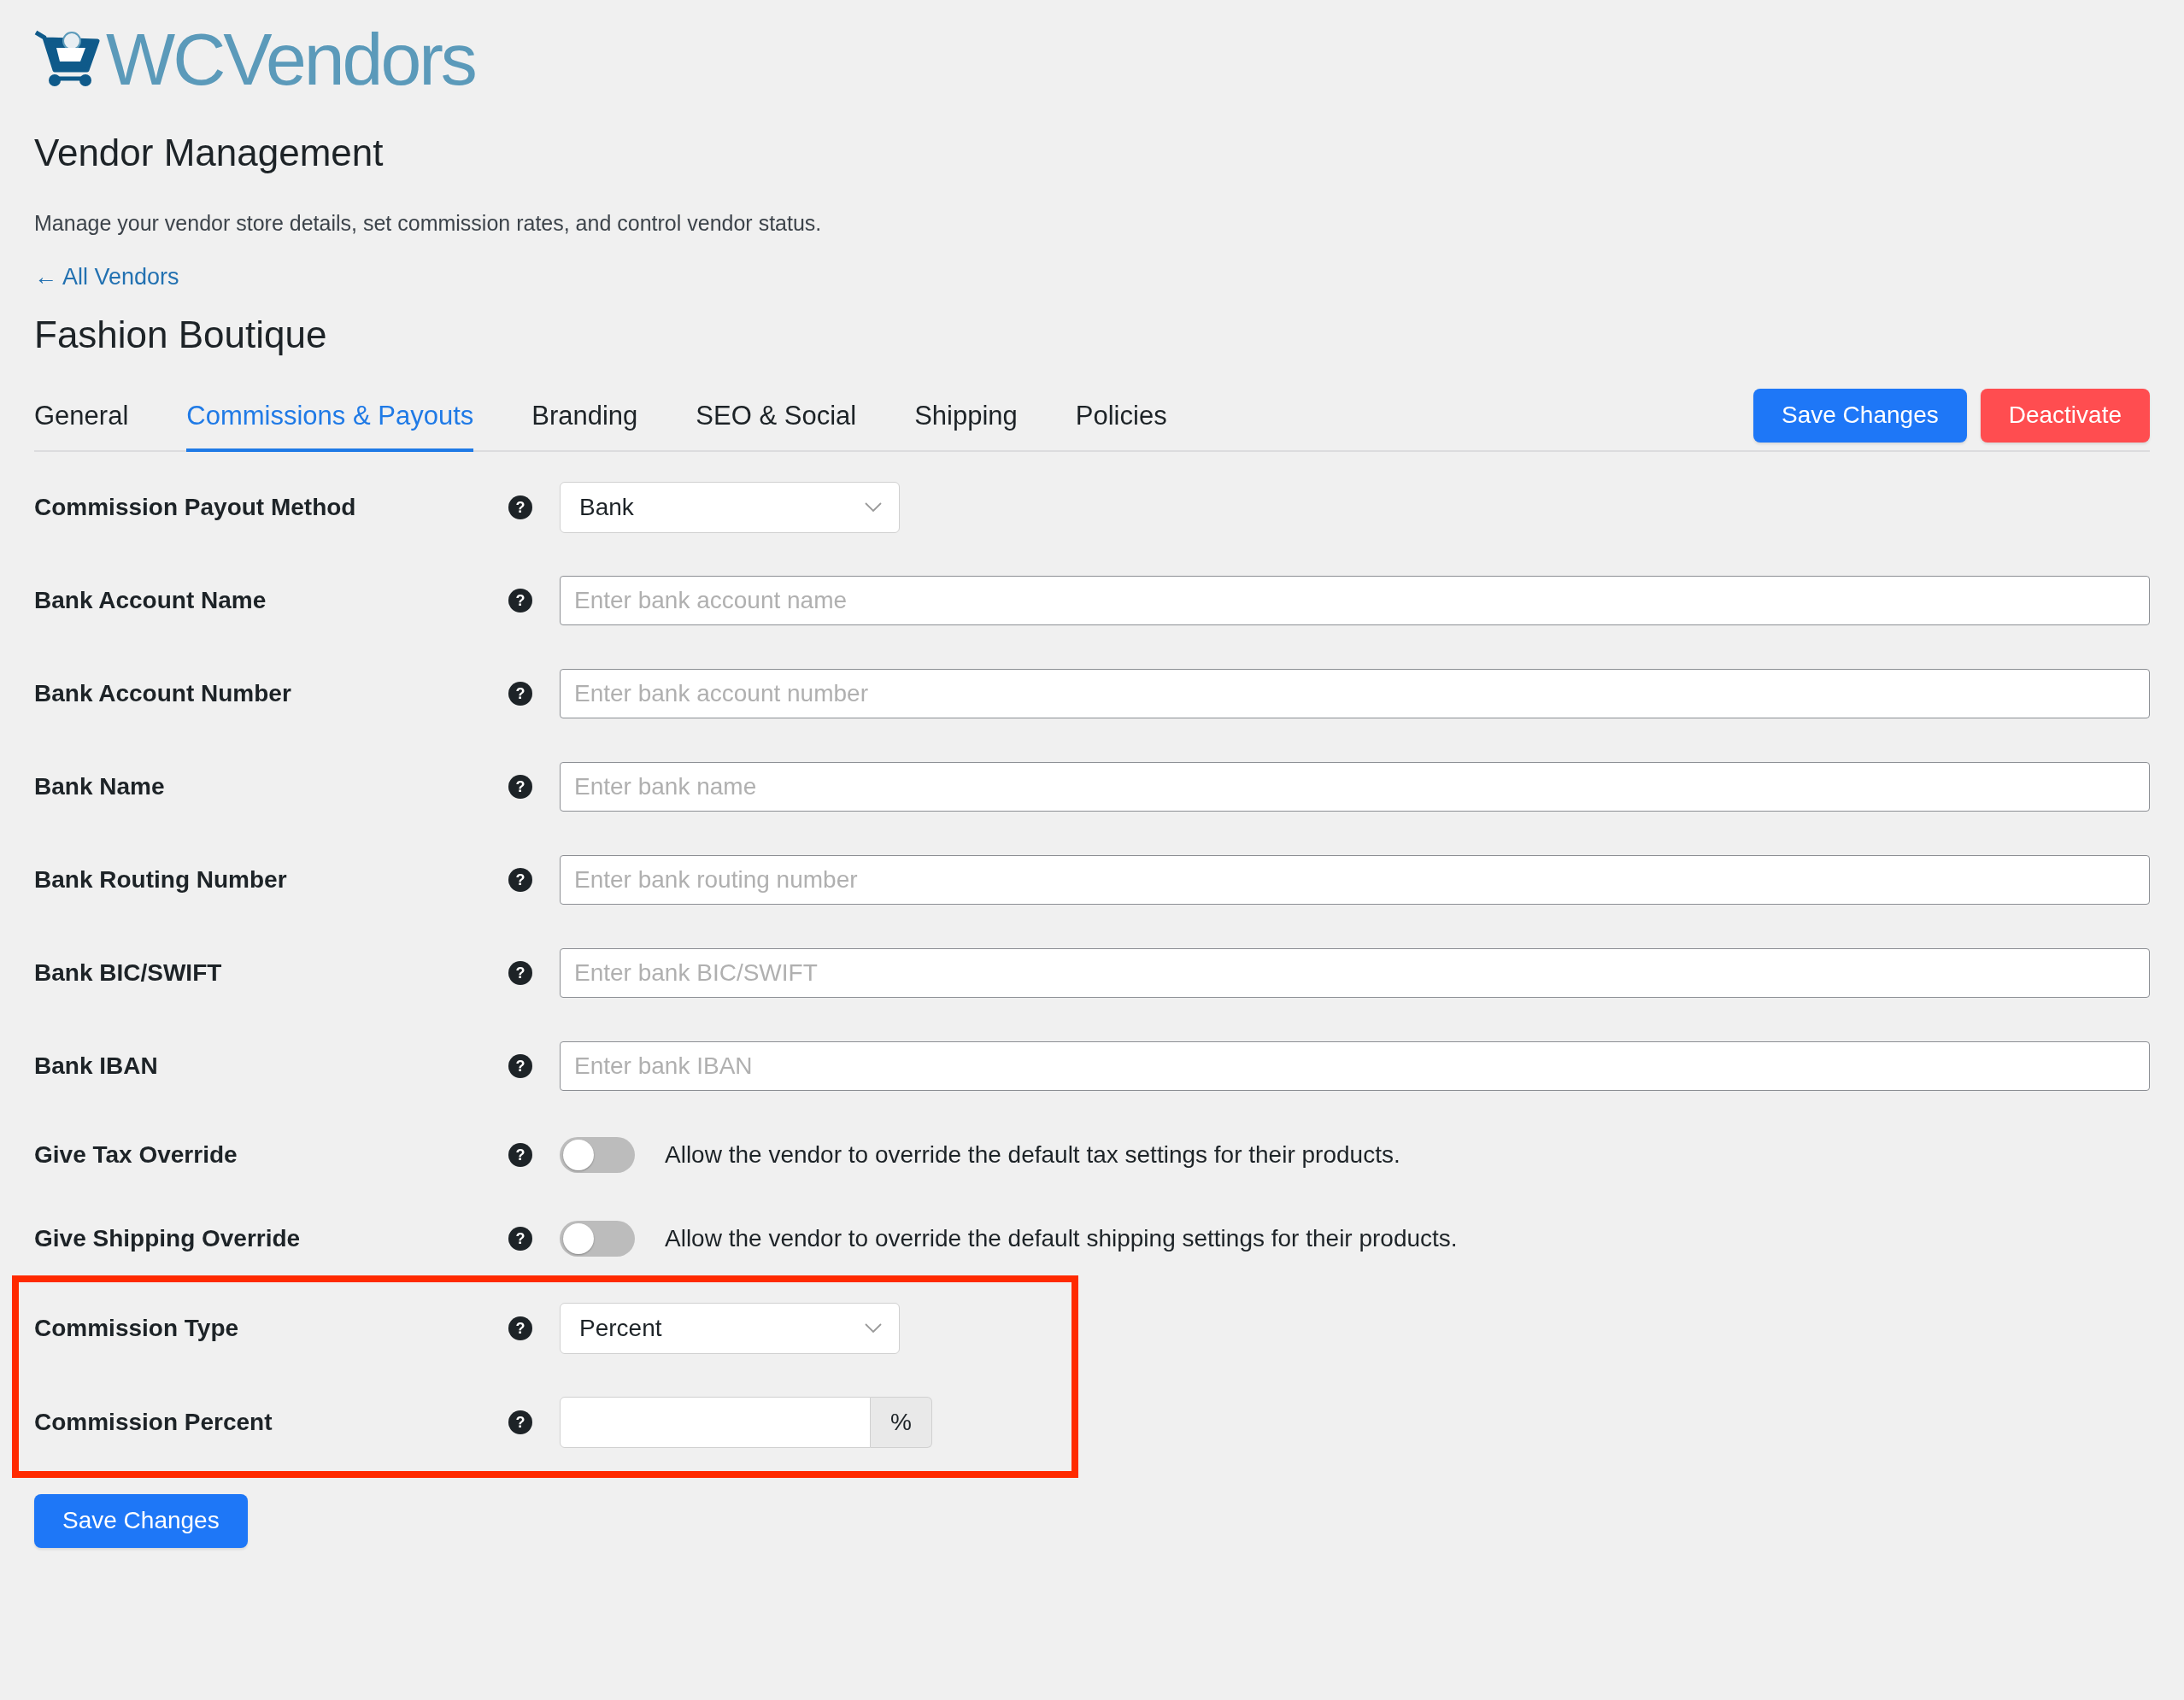 The image size is (2184, 1700). What do you see at coordinates (129, 974) in the screenshot?
I see `field-label: Bank BIC/SWIFT` at bounding box center [129, 974].